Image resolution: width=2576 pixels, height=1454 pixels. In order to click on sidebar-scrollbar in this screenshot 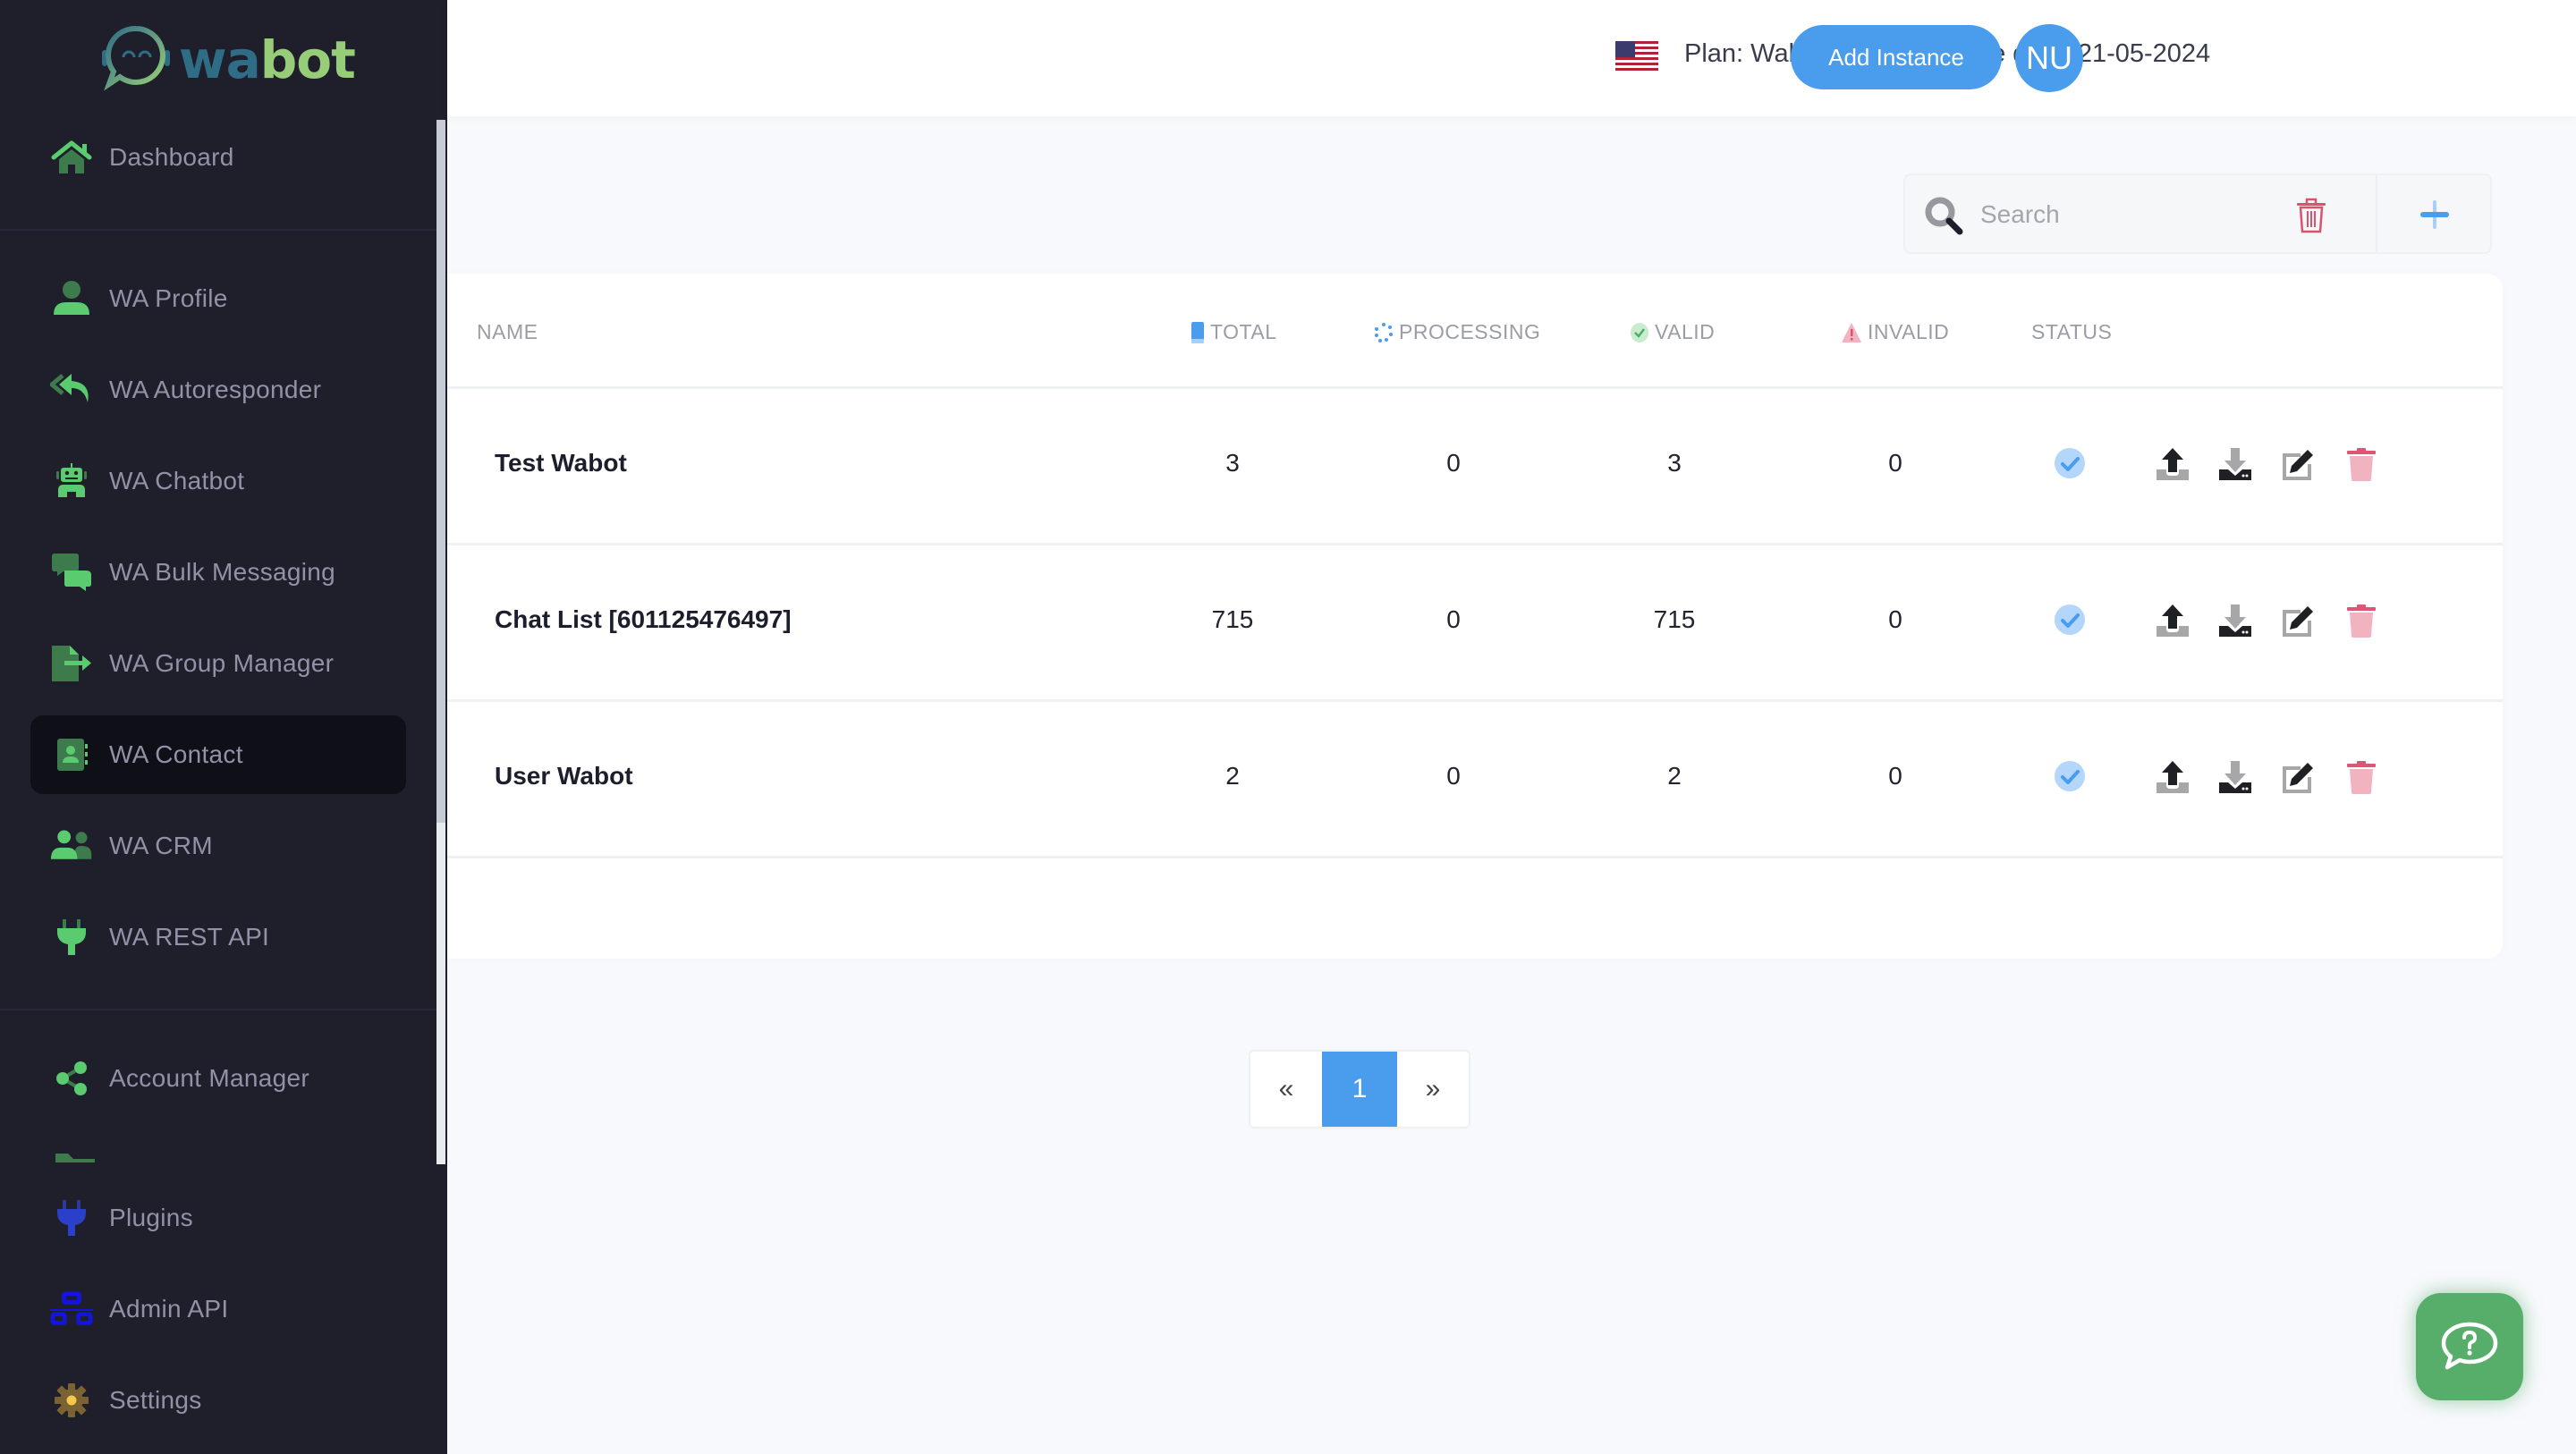, I will do `click(440, 642)`.